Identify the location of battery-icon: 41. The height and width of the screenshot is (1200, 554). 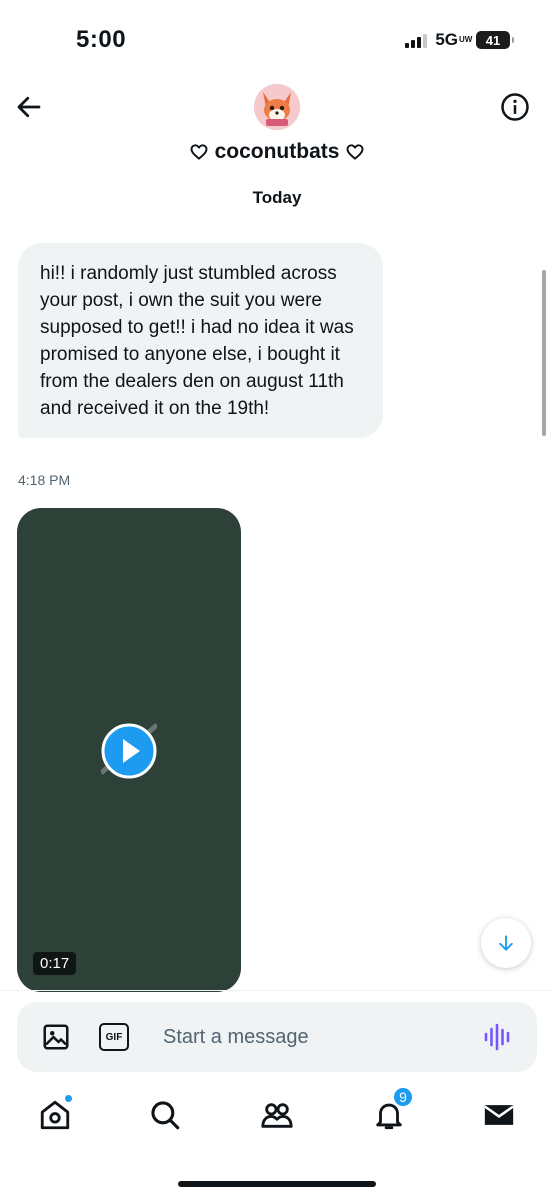
(495, 40).